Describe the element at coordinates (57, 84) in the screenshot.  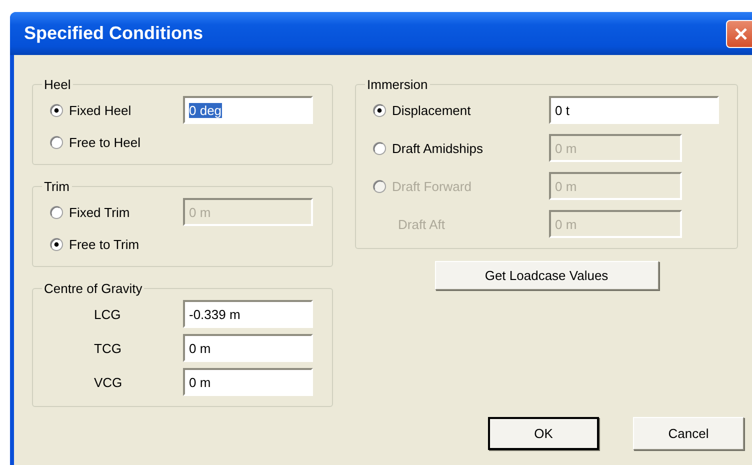
I see `group-label: Heel` at that location.